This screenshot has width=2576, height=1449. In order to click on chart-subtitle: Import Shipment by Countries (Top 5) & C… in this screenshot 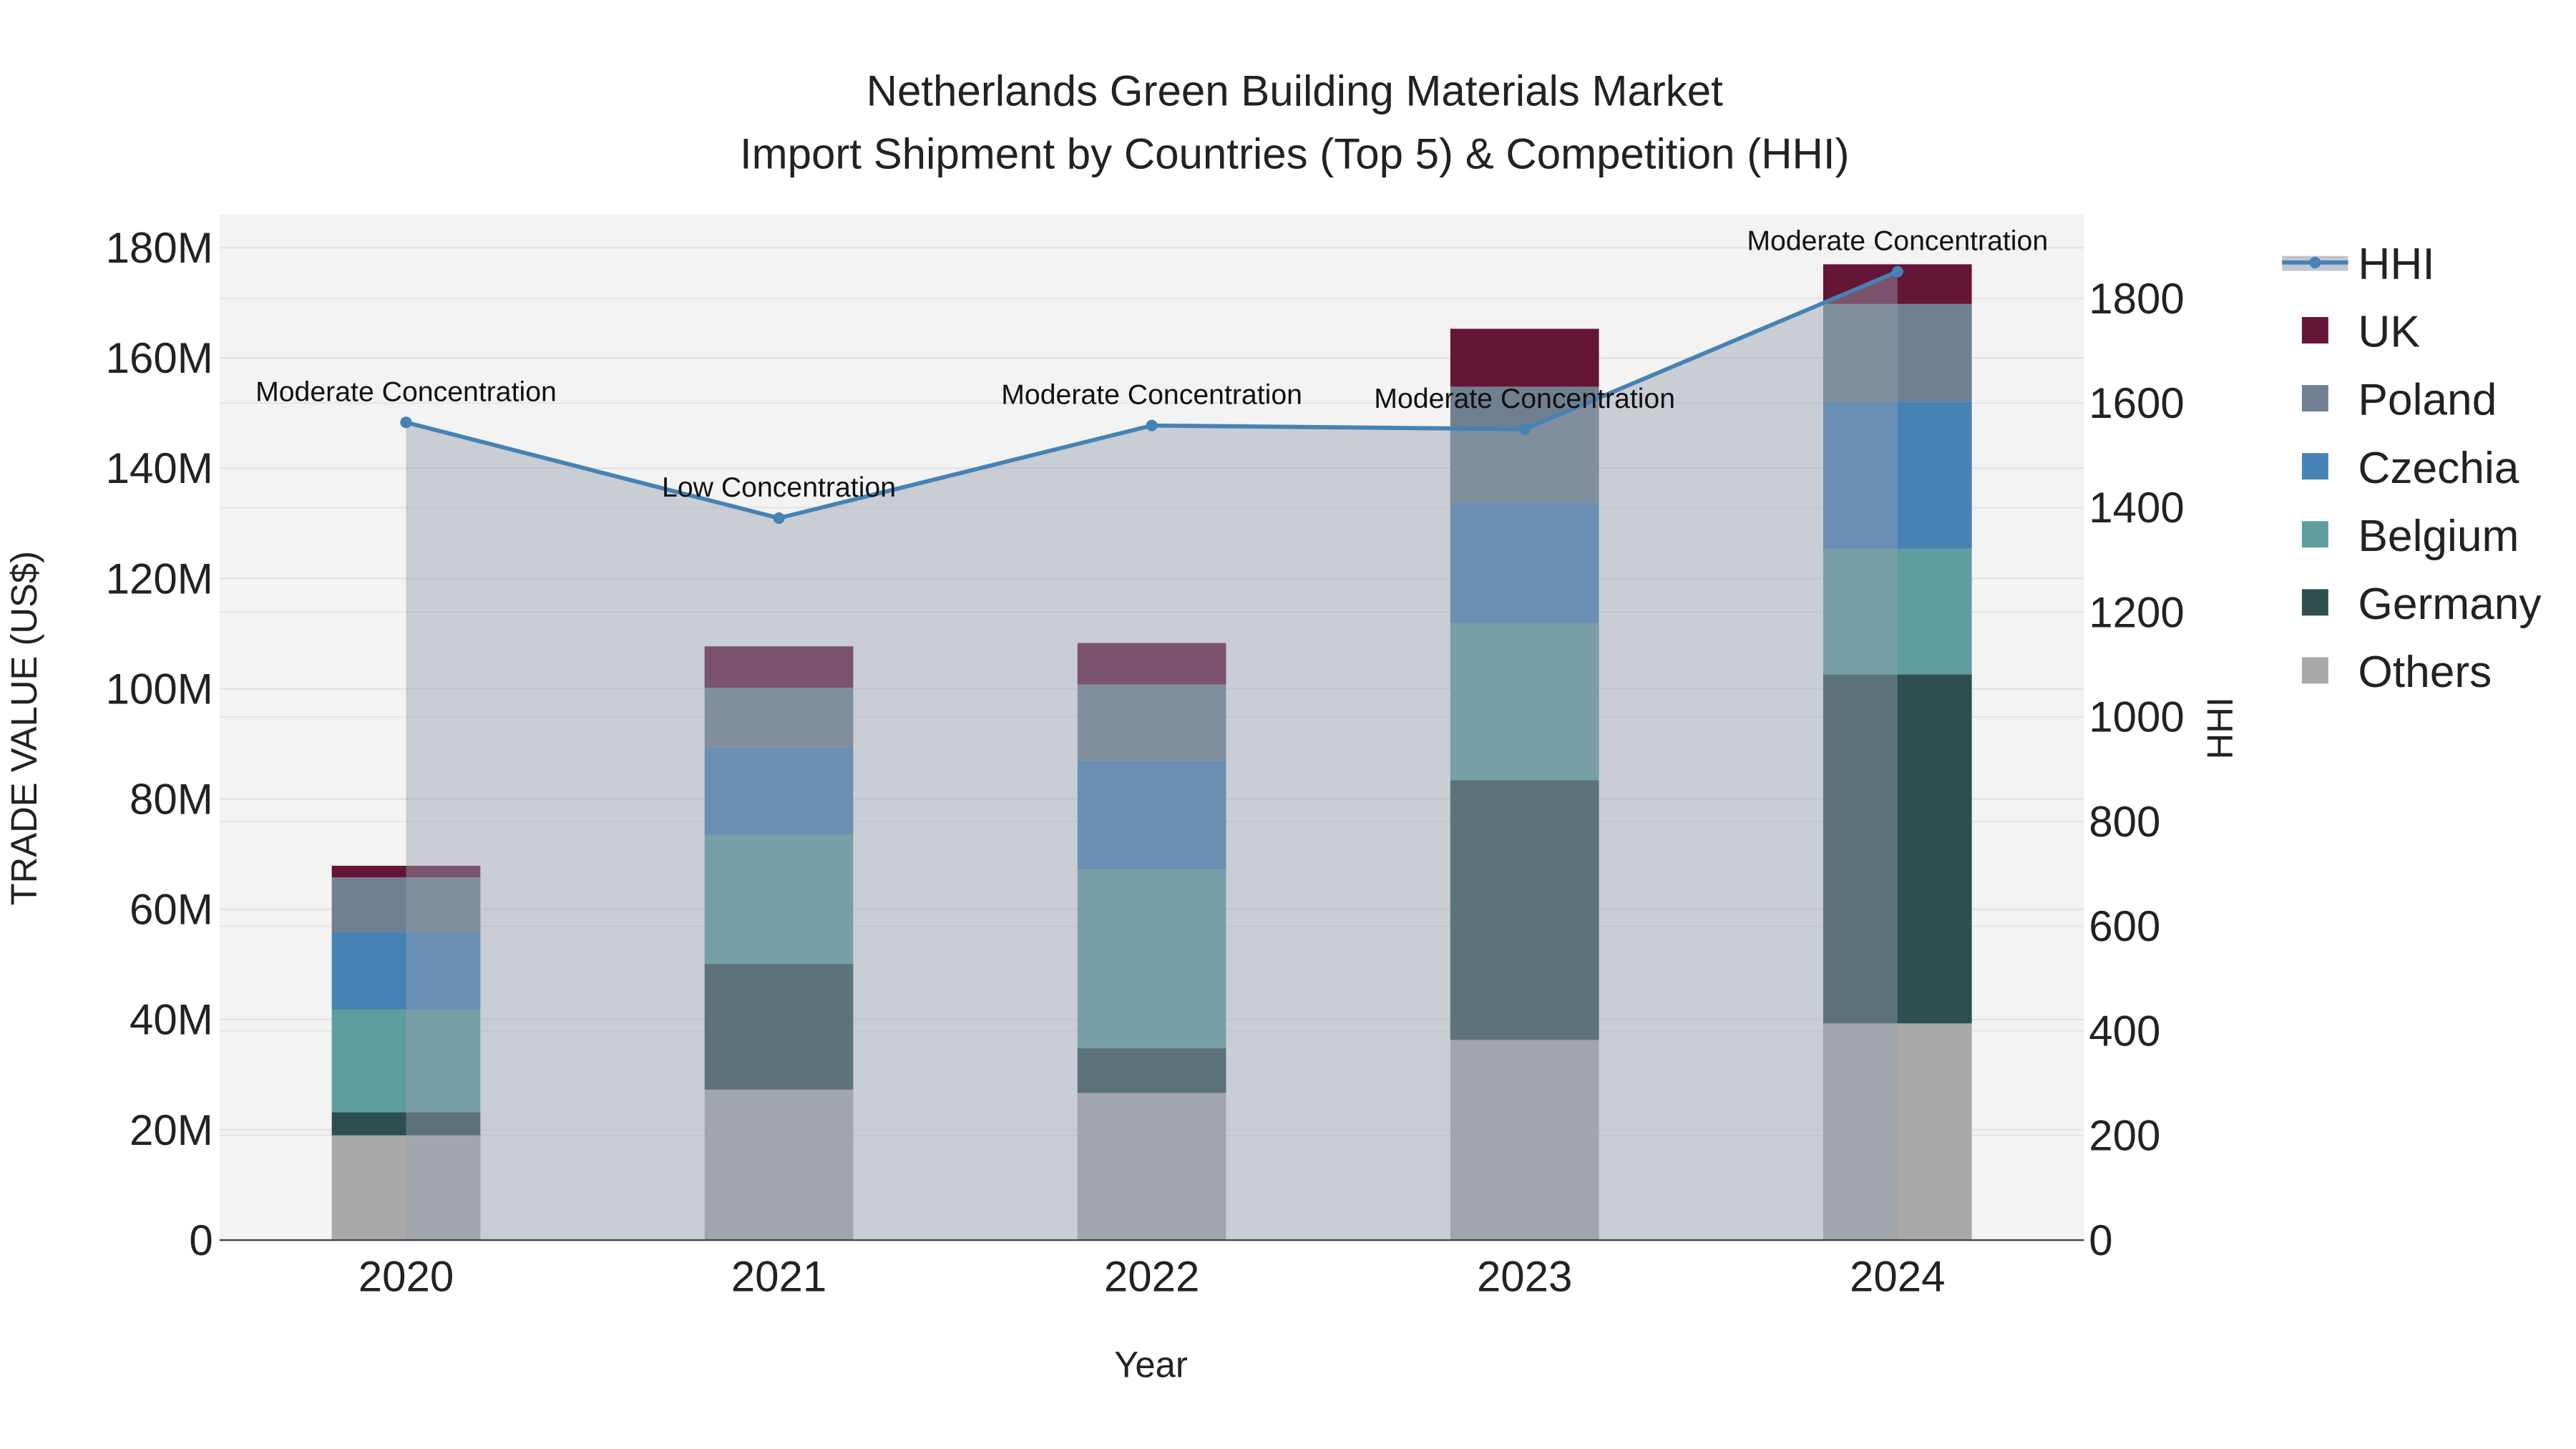, I will do `click(1295, 153)`.